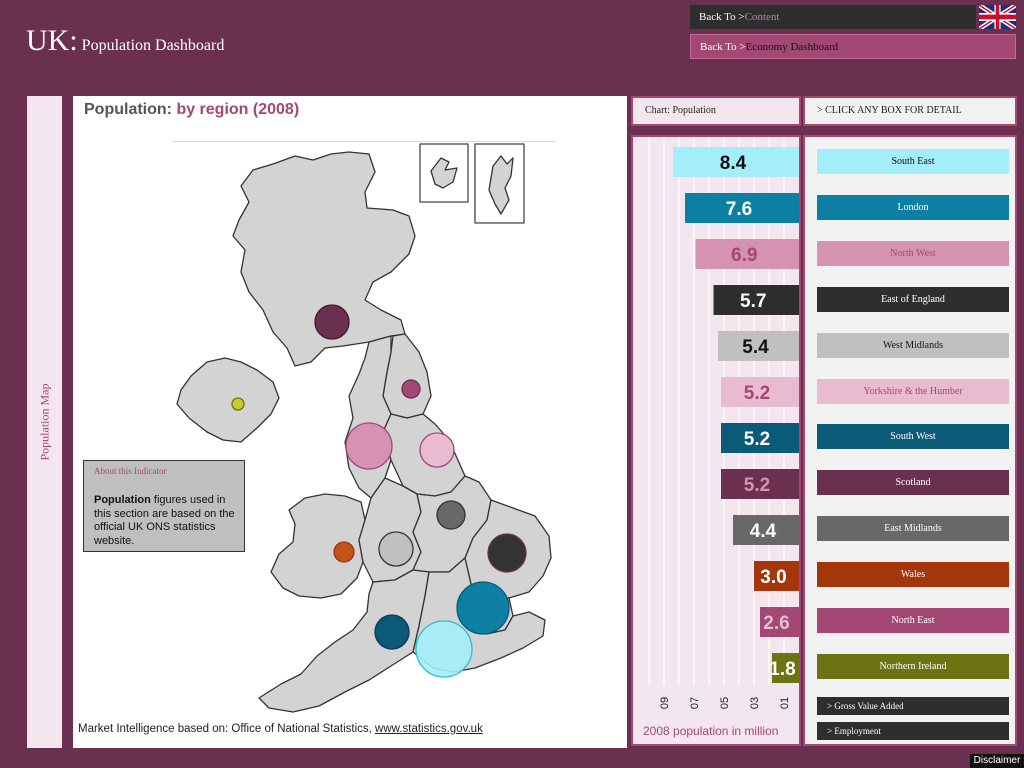 The width and height of the screenshot is (1024, 768). Describe the element at coordinates (913, 299) in the screenshot. I see `region-button: East of England` at that location.